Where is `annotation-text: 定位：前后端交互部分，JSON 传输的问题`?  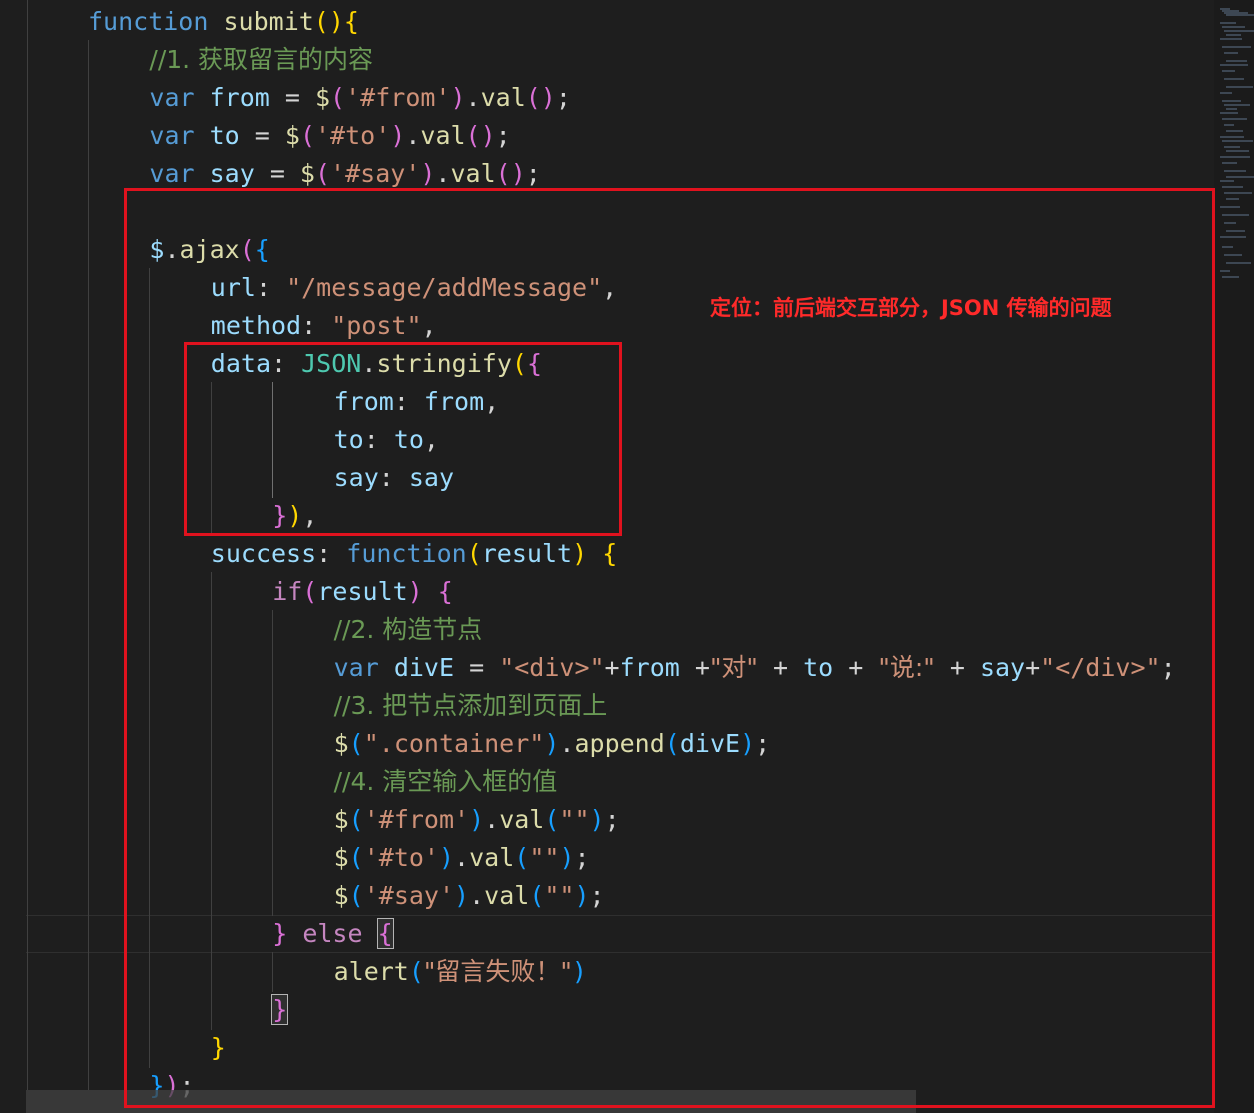 annotation-text: 定位：前后端交互部分，JSON 传输的问题 is located at coordinates (911, 308).